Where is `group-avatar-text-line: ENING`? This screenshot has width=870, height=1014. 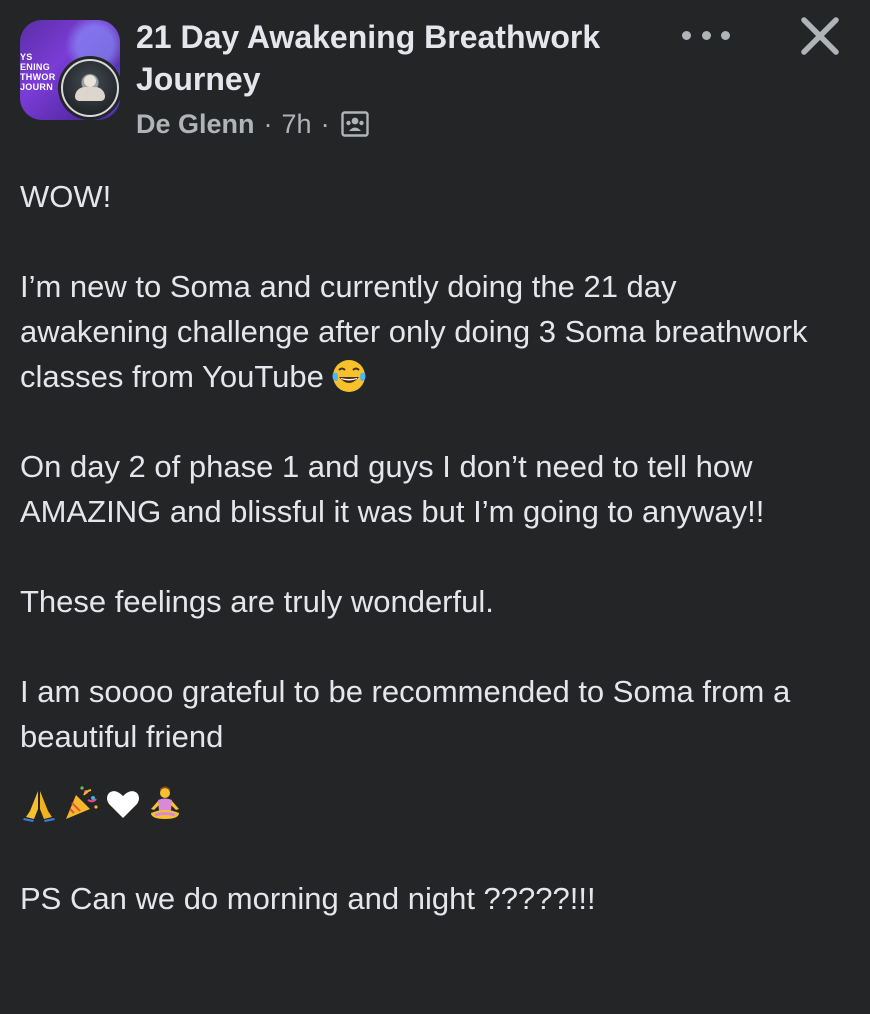
group-avatar-text-line: ENING is located at coordinates (35, 67).